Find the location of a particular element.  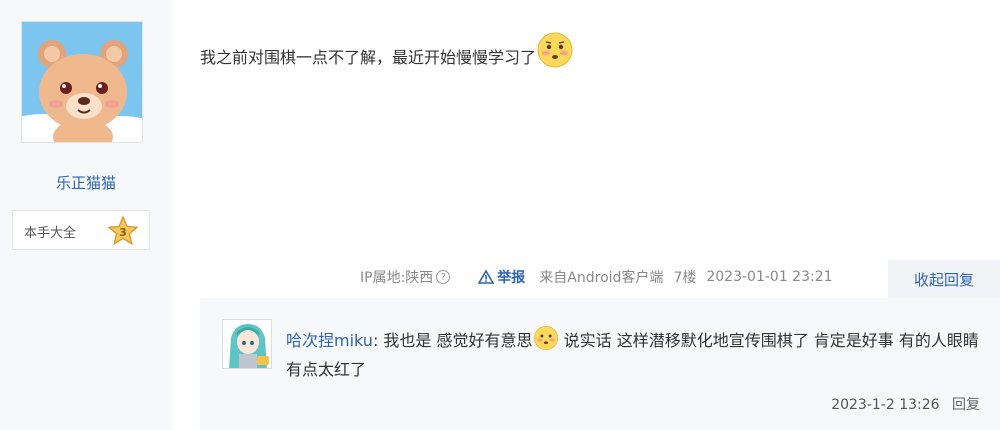

anime-girl-avatar-icon is located at coordinates (247, 344).